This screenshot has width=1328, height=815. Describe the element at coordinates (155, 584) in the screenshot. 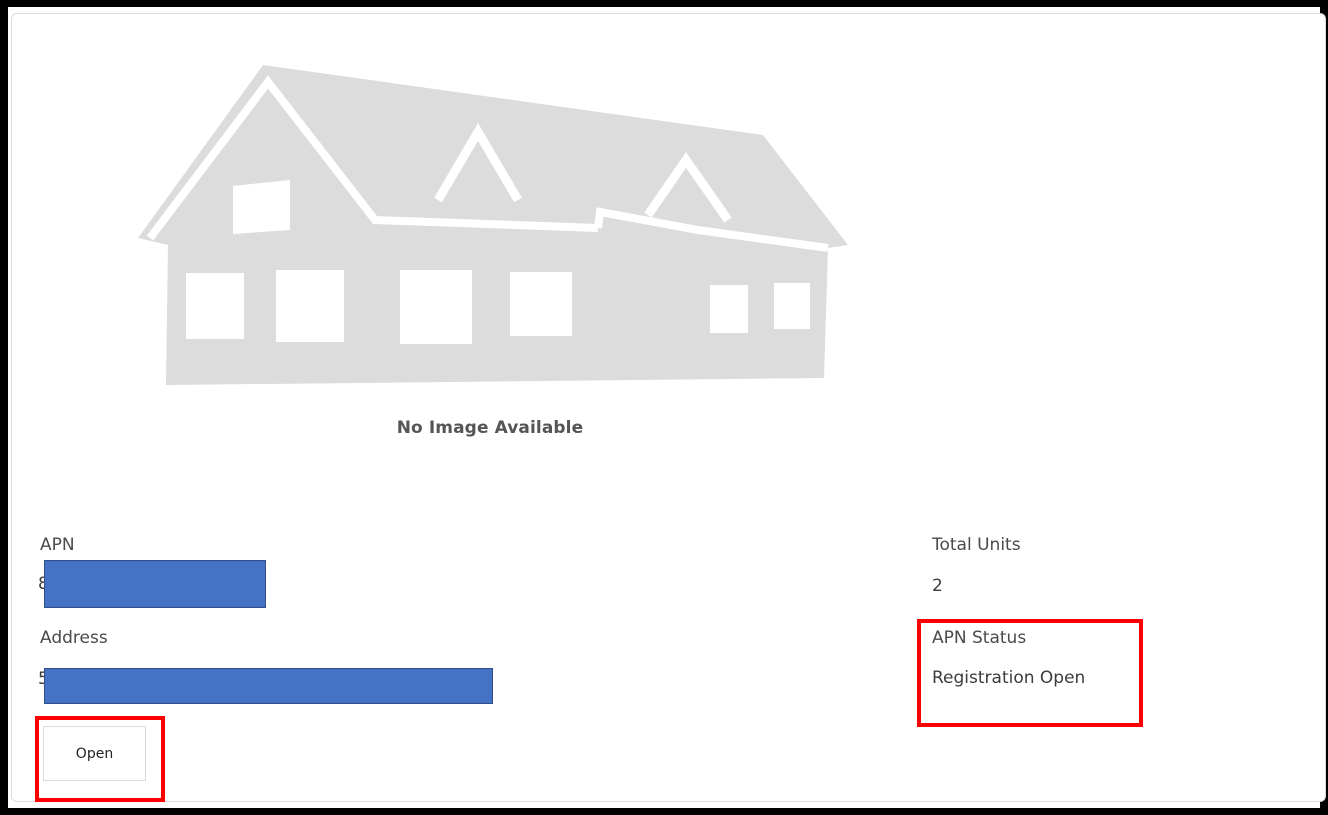

I see `apn-redaction` at that location.